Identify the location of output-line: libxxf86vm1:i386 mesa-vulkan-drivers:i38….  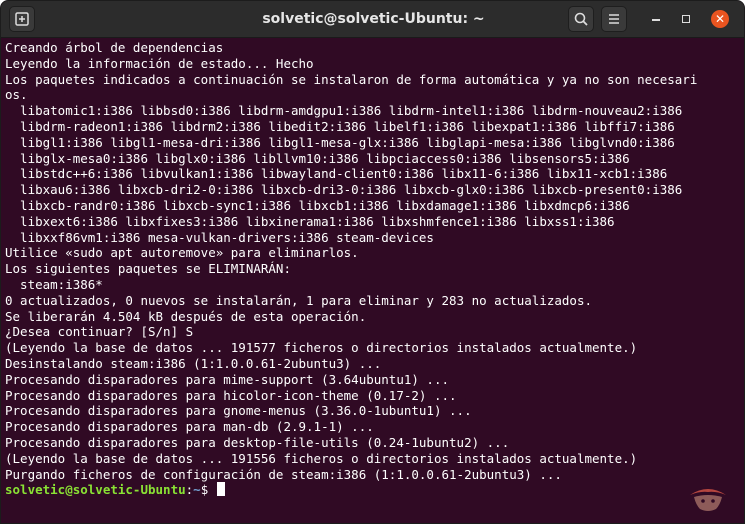
(219, 237).